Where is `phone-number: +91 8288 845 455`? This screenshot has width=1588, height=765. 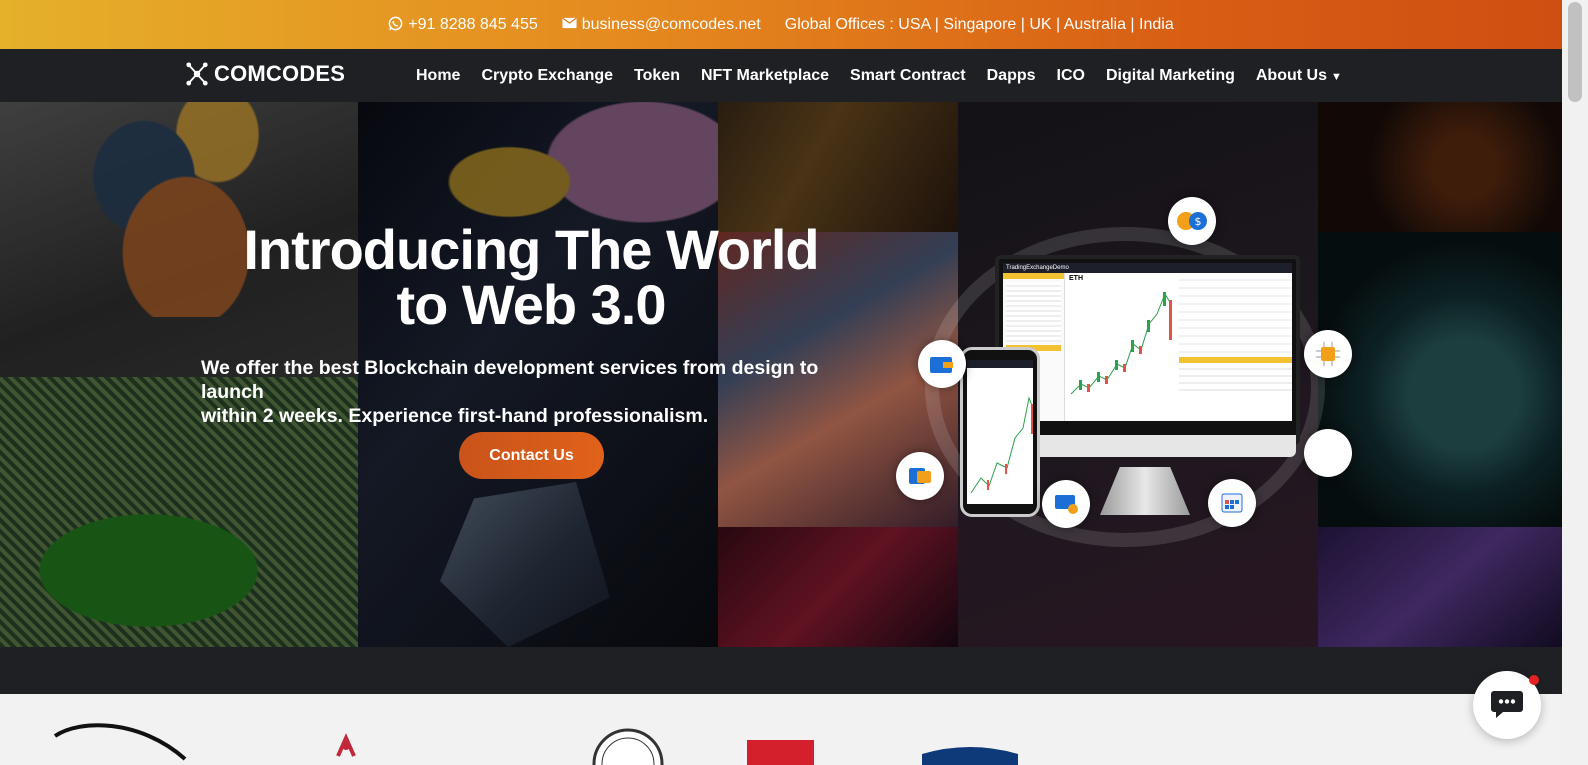 phone-number: +91 8288 845 455 is located at coordinates (473, 24).